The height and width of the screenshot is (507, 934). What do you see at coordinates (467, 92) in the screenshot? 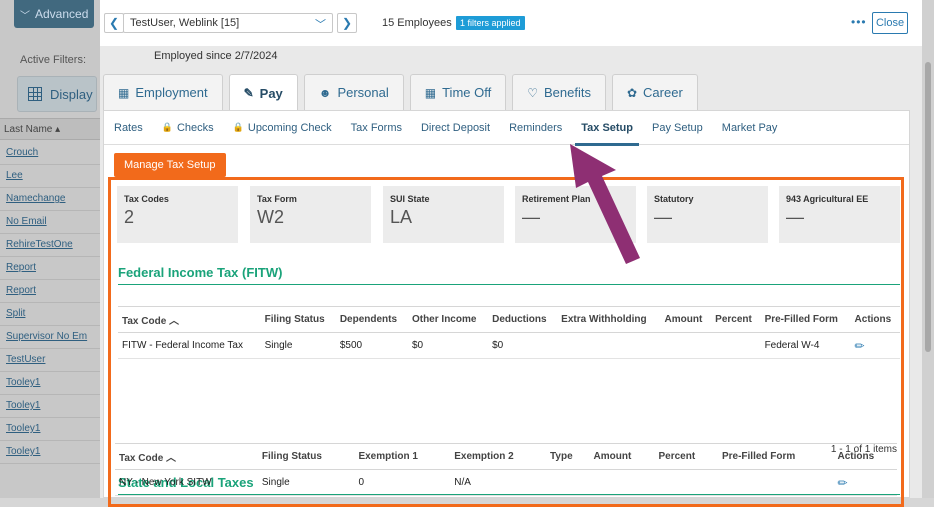
I see `tab-label: Time Off` at bounding box center [467, 92].